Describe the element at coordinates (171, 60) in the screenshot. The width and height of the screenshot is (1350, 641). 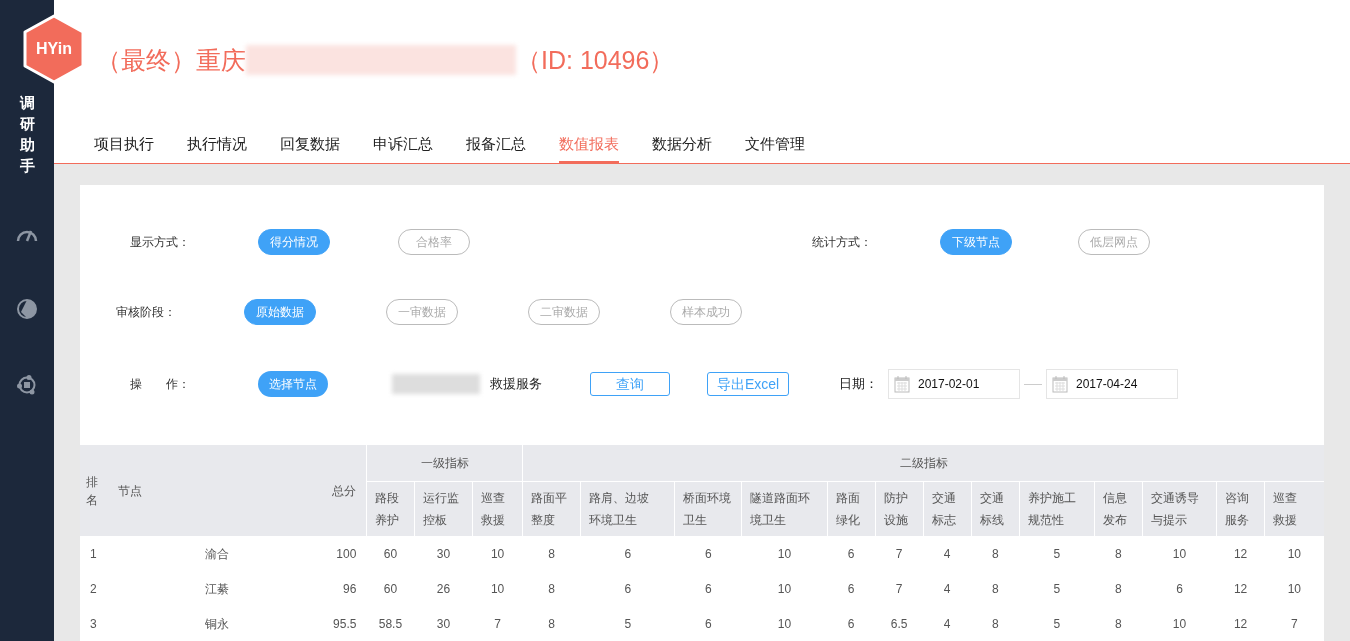
I see `page-title: （最终）重庆` at that location.